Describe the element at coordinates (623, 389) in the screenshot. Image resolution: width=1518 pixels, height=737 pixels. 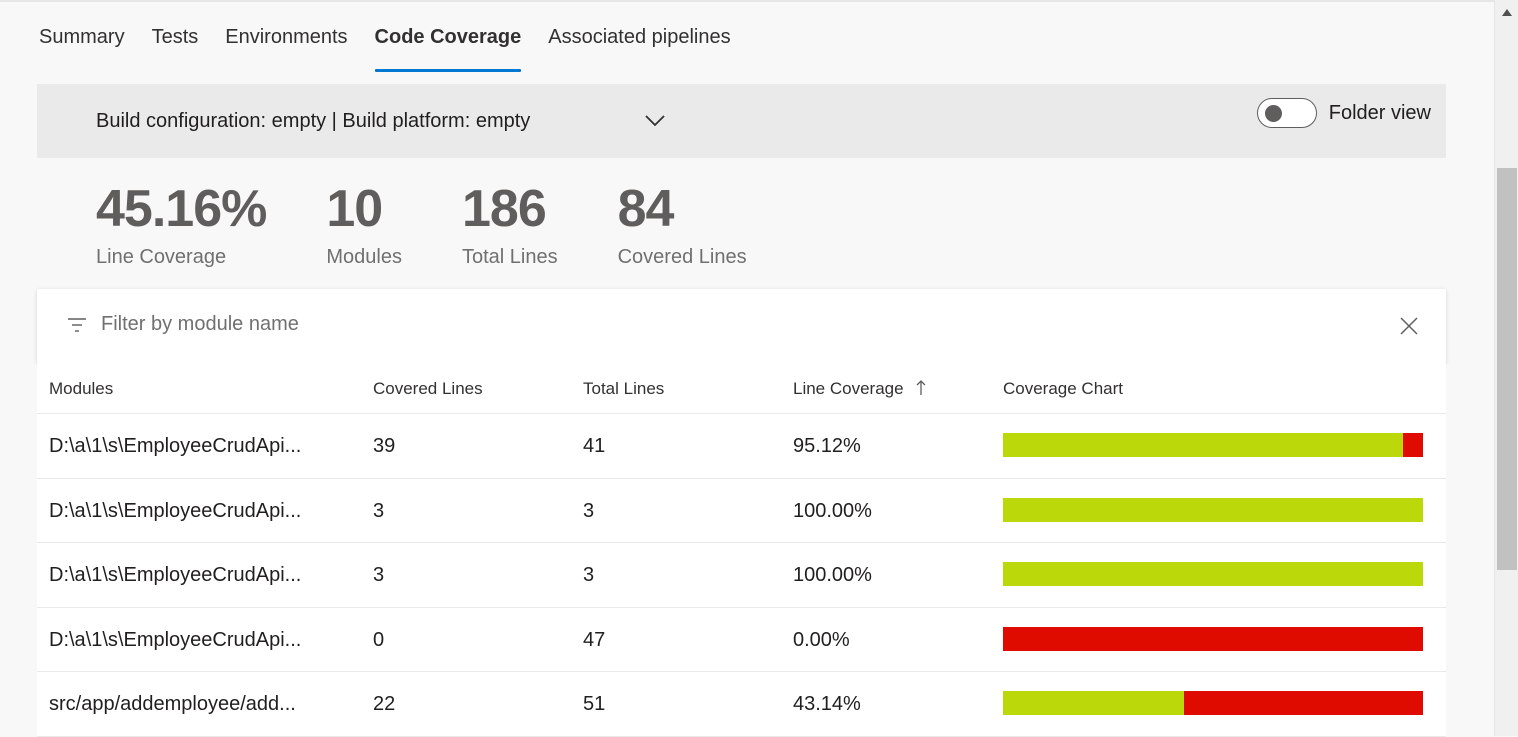
I see `column-header-total-lines: Total Lines` at that location.